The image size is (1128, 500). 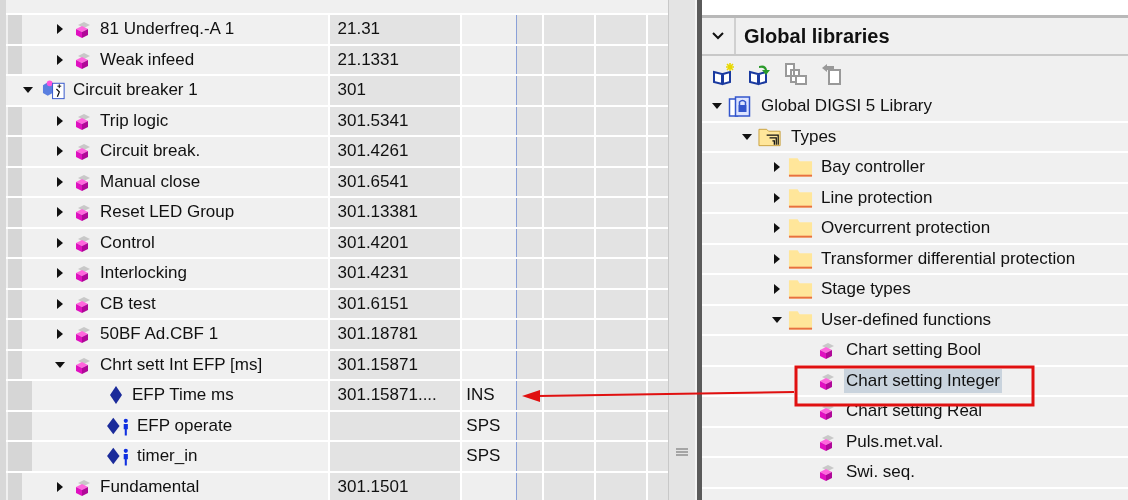 I want to click on library-item: Puls.met.val., so click(x=895, y=441).